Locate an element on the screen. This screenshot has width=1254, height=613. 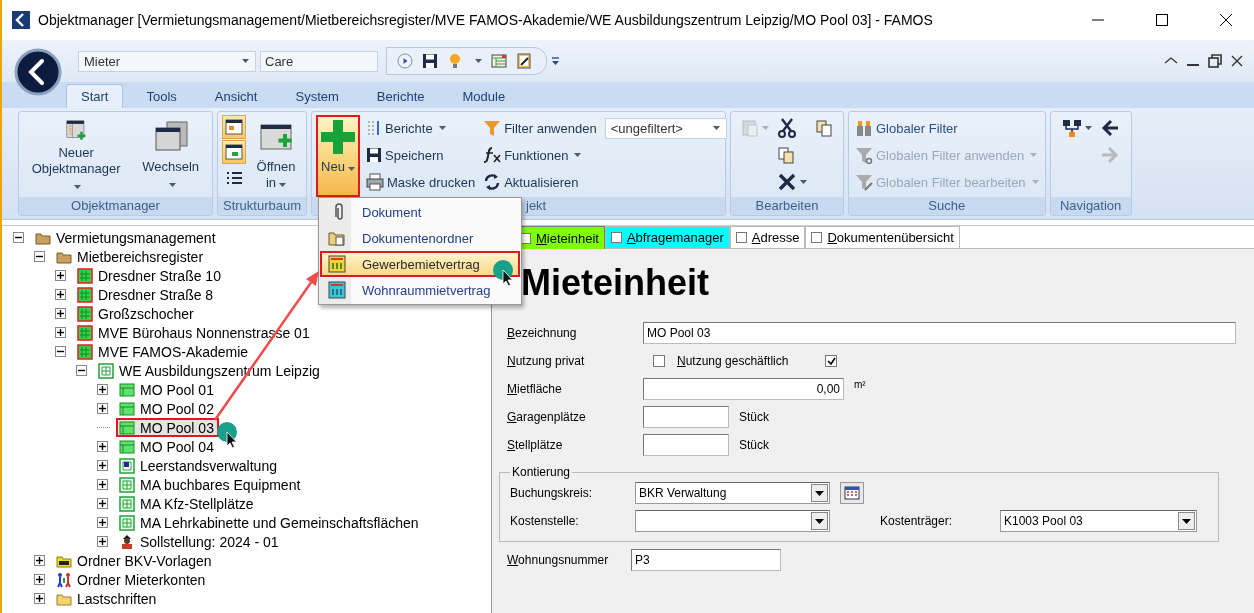
ribbon-tab: Berichte is located at coordinates (400, 96).